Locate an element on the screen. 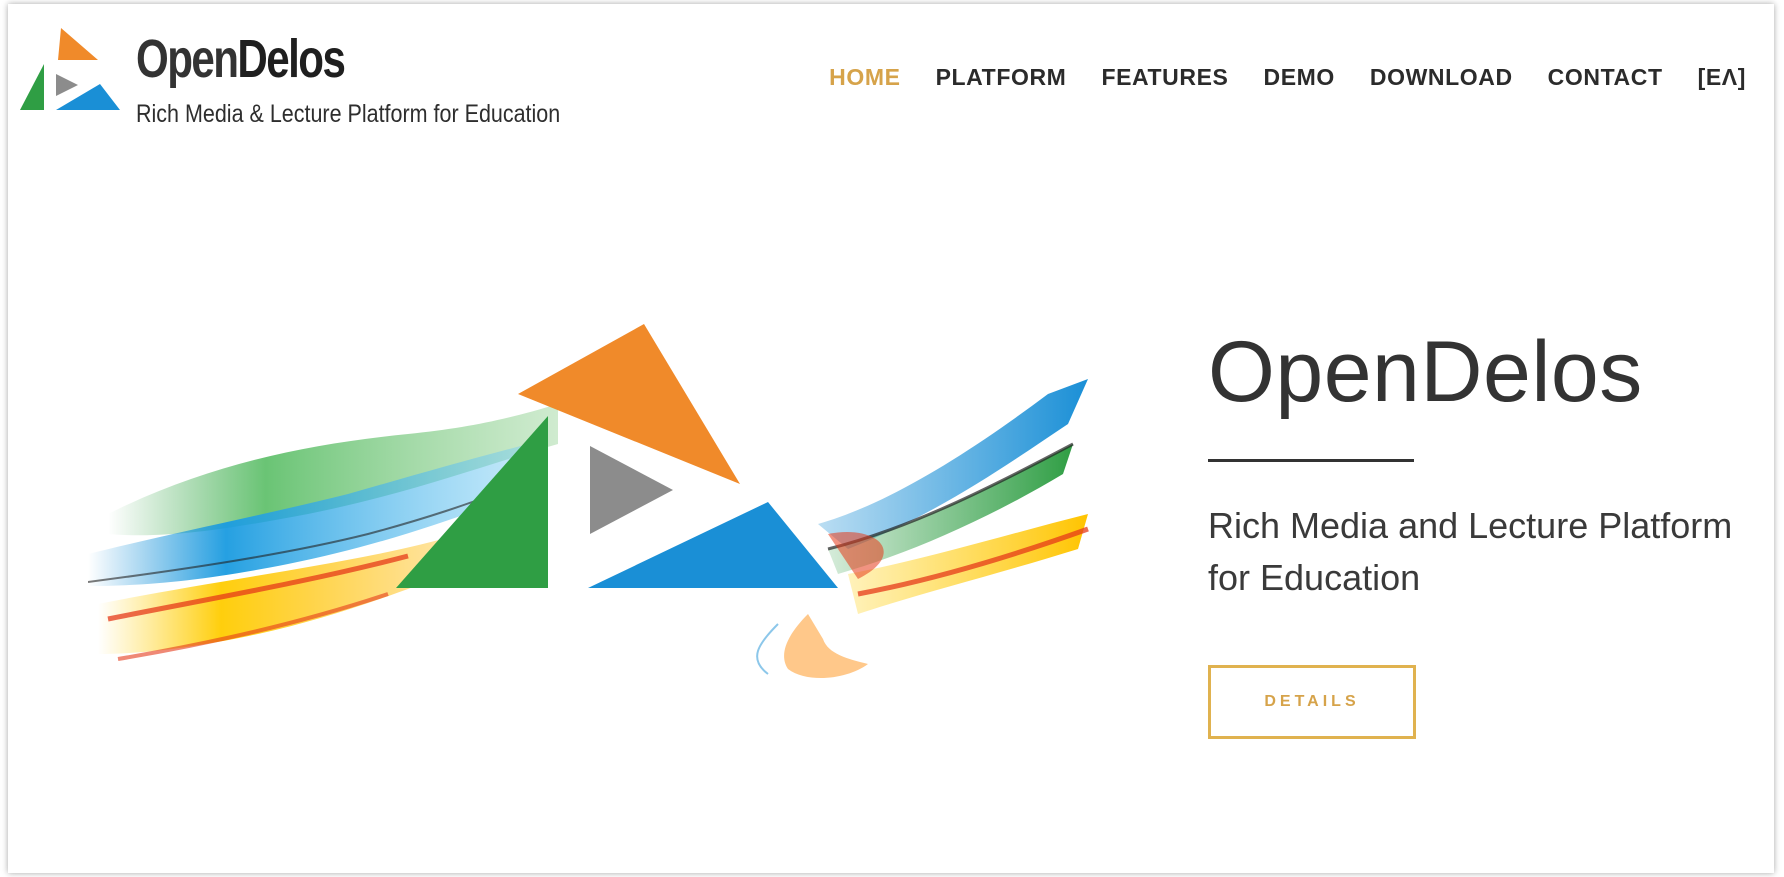 The width and height of the screenshot is (1784, 877). details-button: DETAILS is located at coordinates (1312, 702).